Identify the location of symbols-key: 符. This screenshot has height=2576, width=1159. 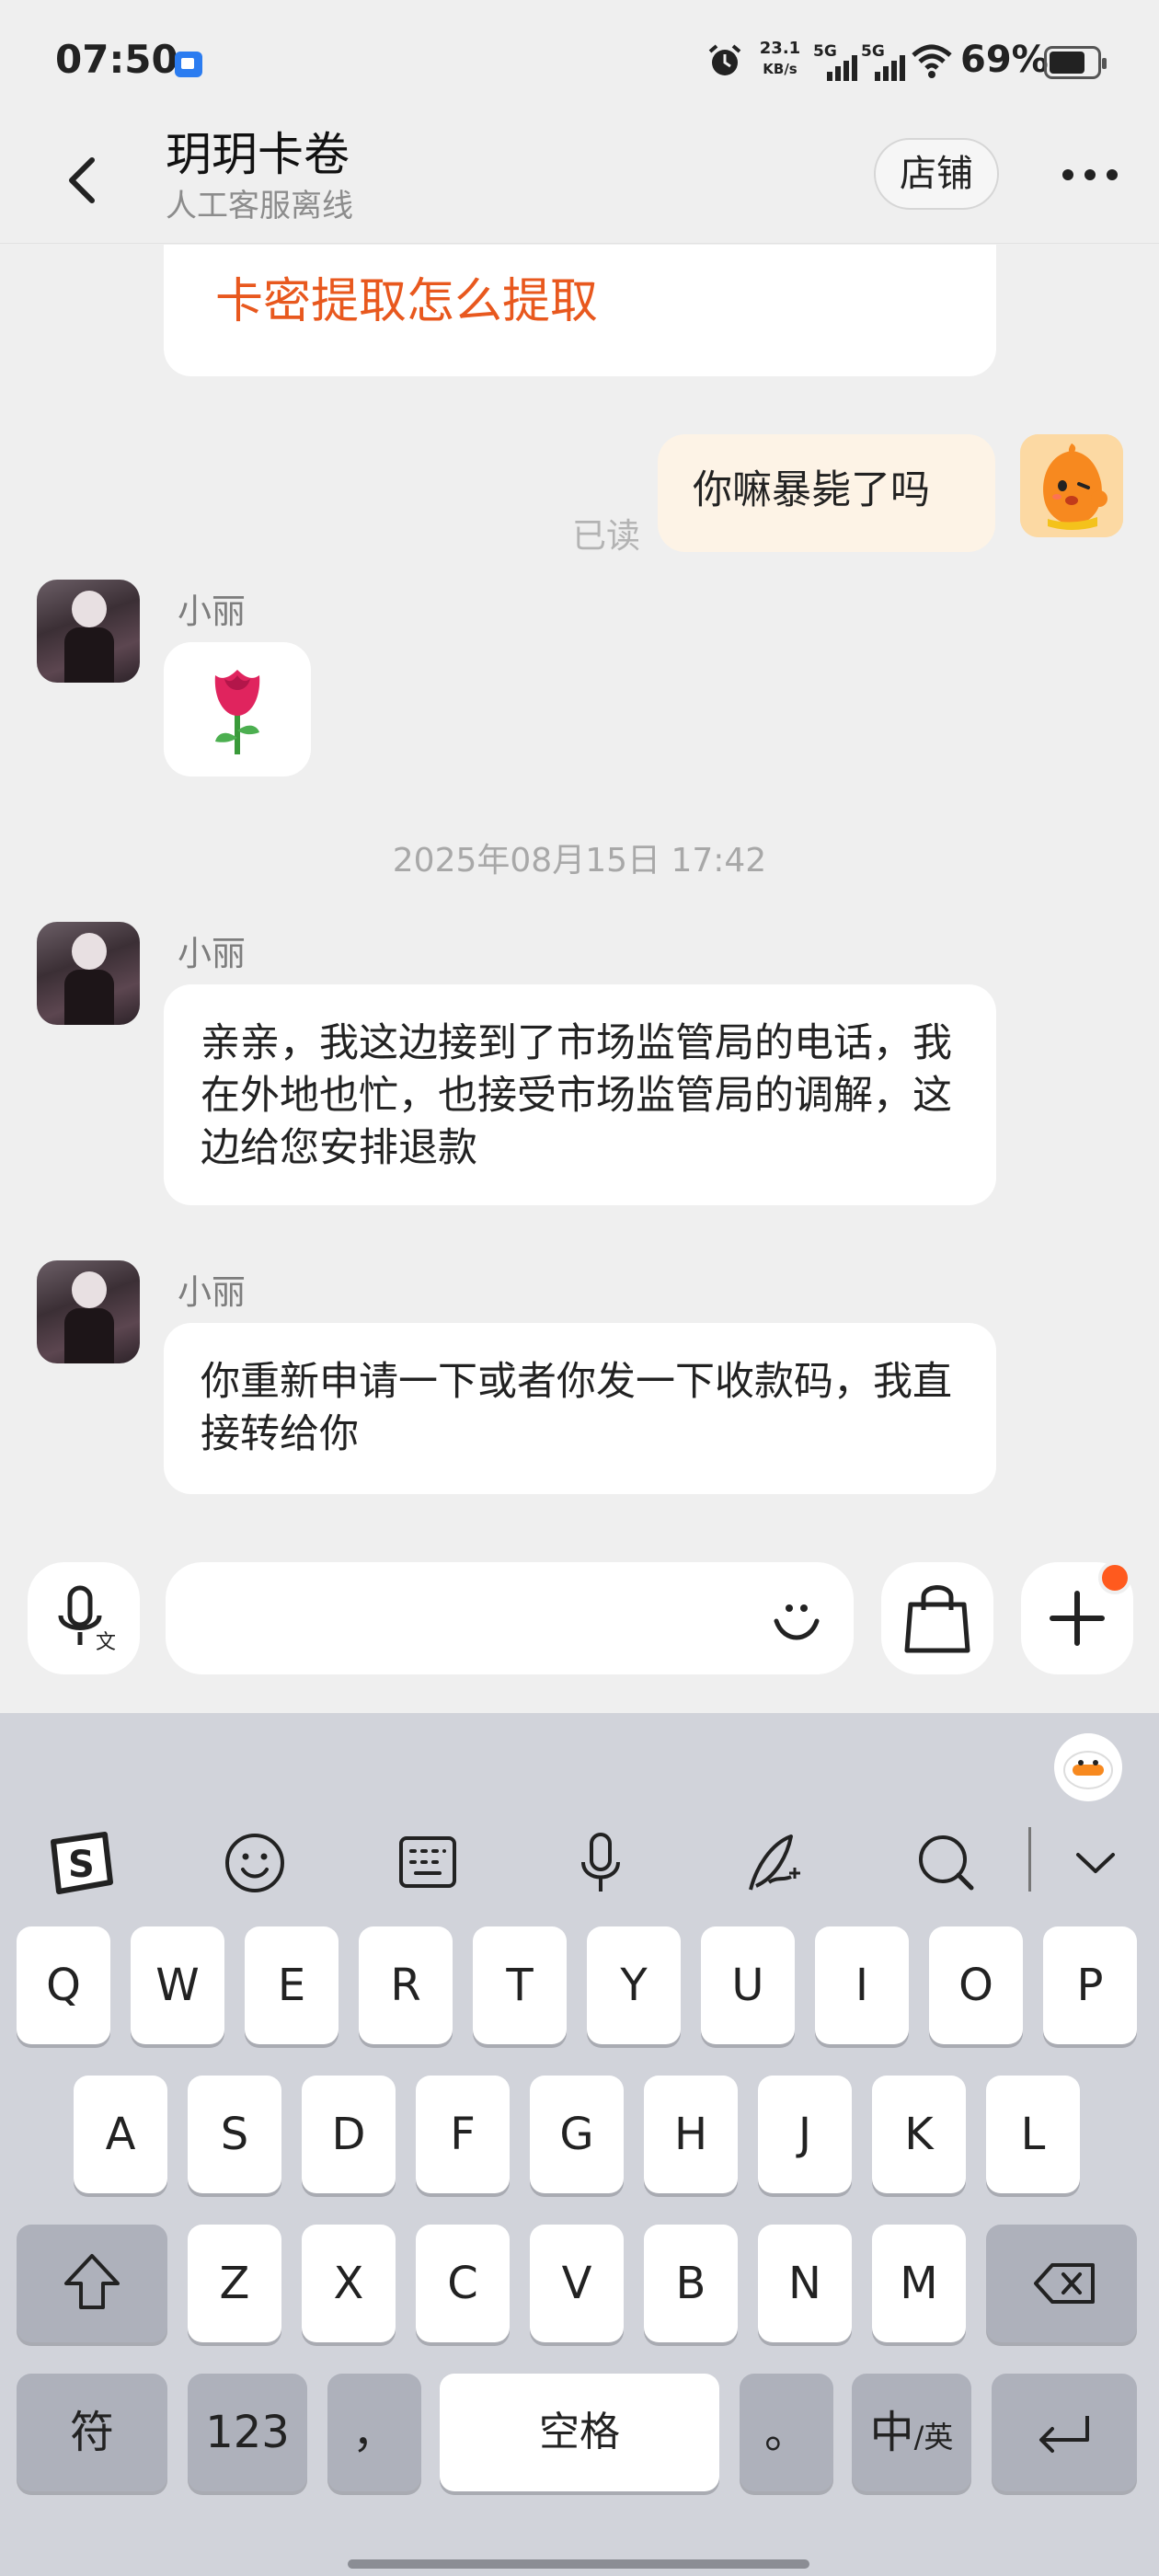
(92, 2432).